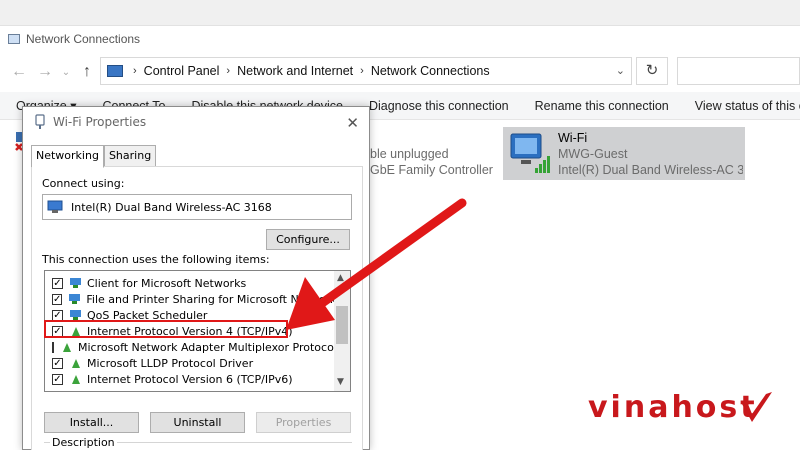 The width and height of the screenshot is (800, 450). I want to click on vinahost-logo: vinahost, so click(688, 408).